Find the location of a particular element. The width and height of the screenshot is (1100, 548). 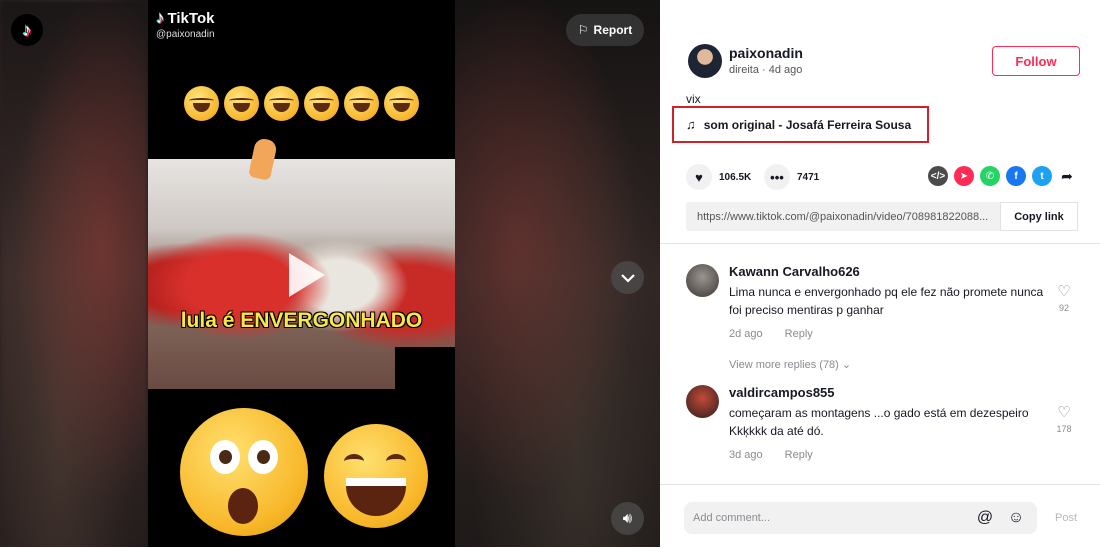

author-avatar is located at coordinates (705, 61).